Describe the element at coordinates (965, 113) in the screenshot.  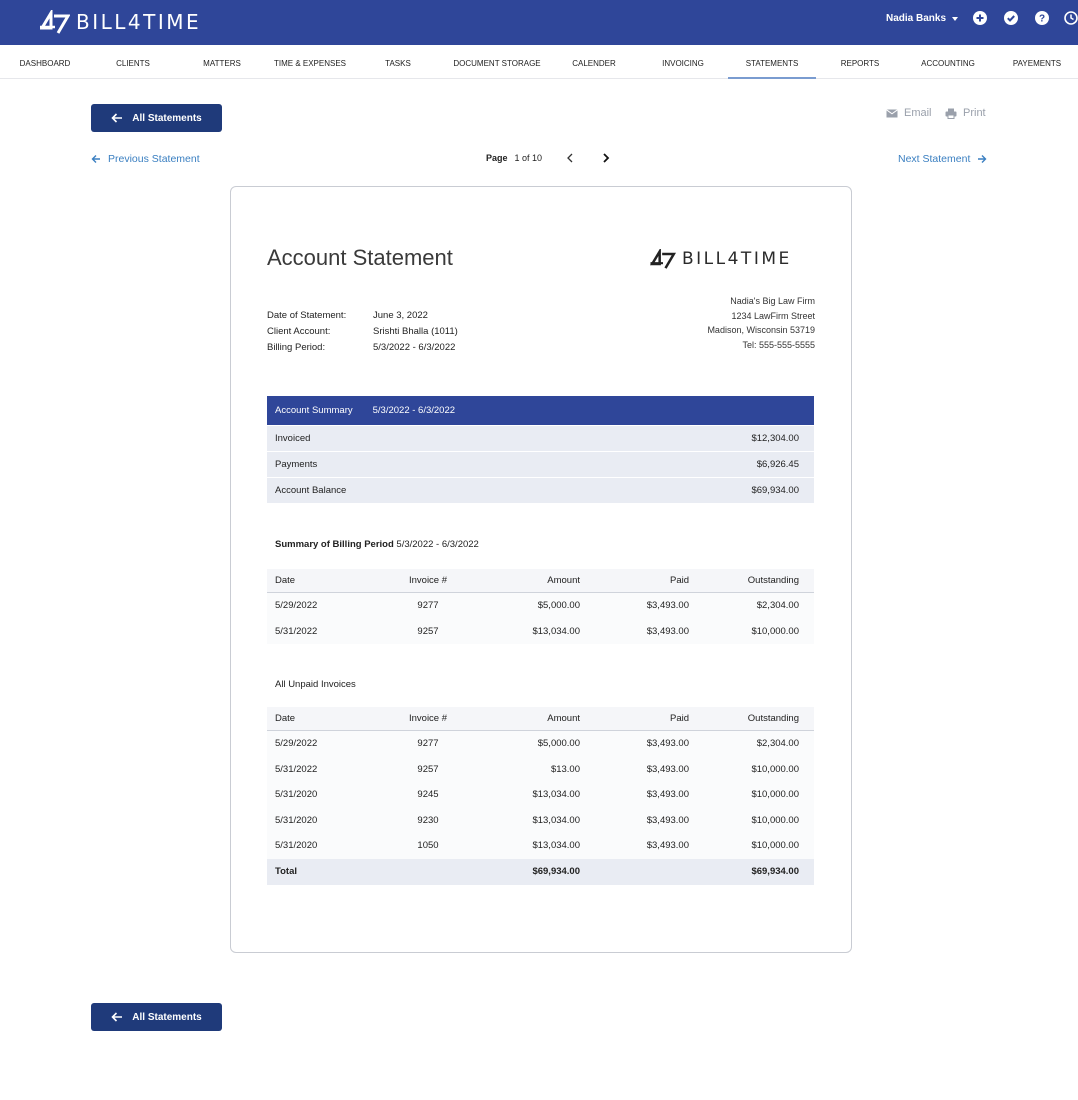
I see `print-button: Print` at that location.